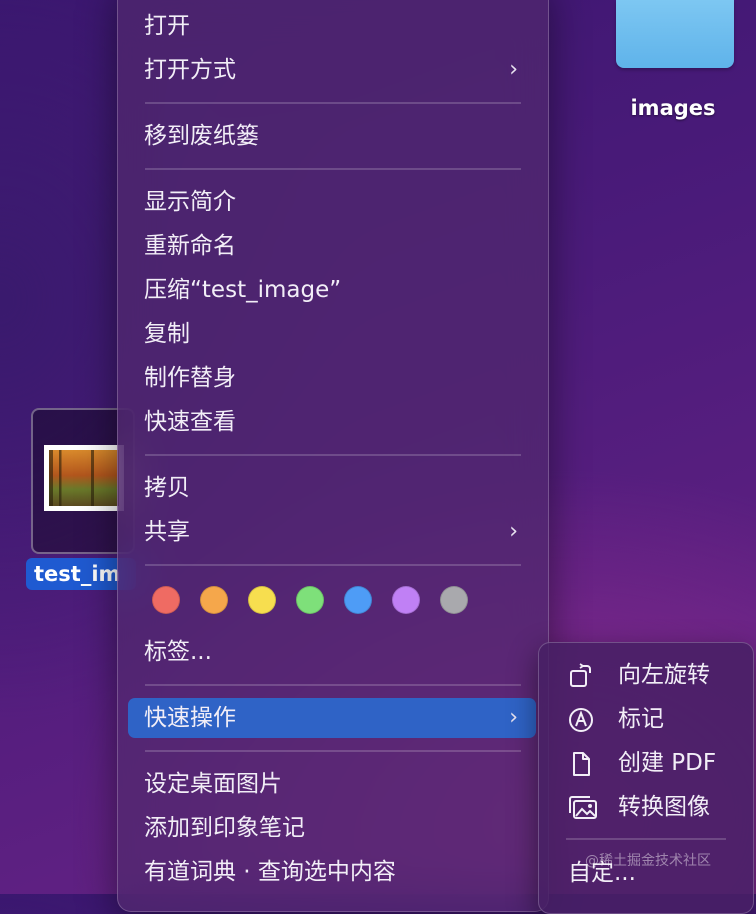 This screenshot has width=756, height=914. Describe the element at coordinates (167, 334) in the screenshot. I see `menu-item-label: 复制` at that location.